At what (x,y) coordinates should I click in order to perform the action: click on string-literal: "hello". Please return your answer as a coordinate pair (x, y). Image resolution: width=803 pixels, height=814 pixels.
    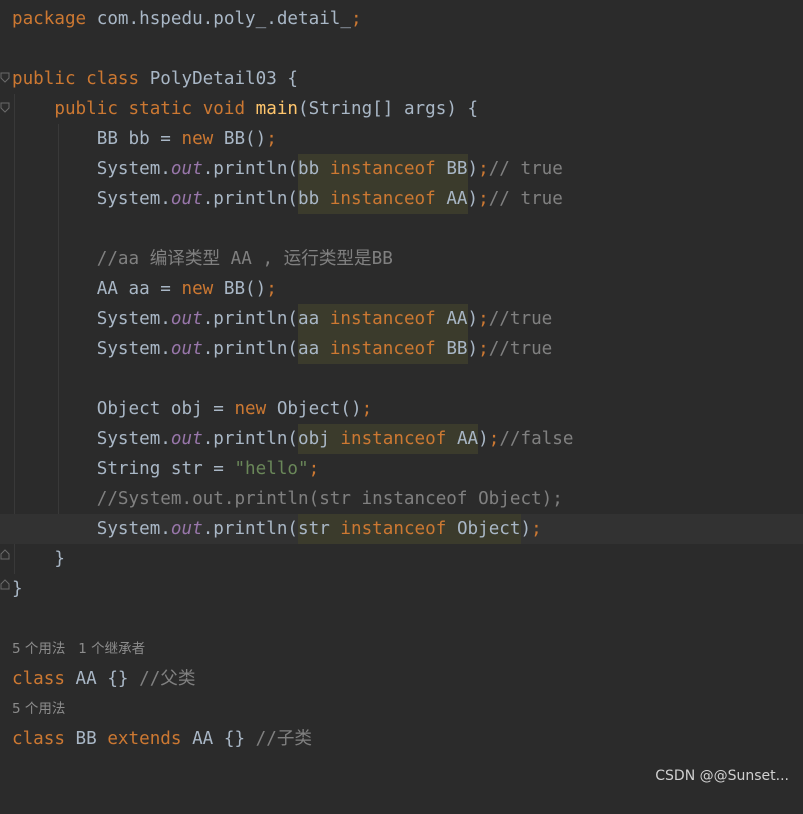
    Looking at the image, I should click on (271, 469).